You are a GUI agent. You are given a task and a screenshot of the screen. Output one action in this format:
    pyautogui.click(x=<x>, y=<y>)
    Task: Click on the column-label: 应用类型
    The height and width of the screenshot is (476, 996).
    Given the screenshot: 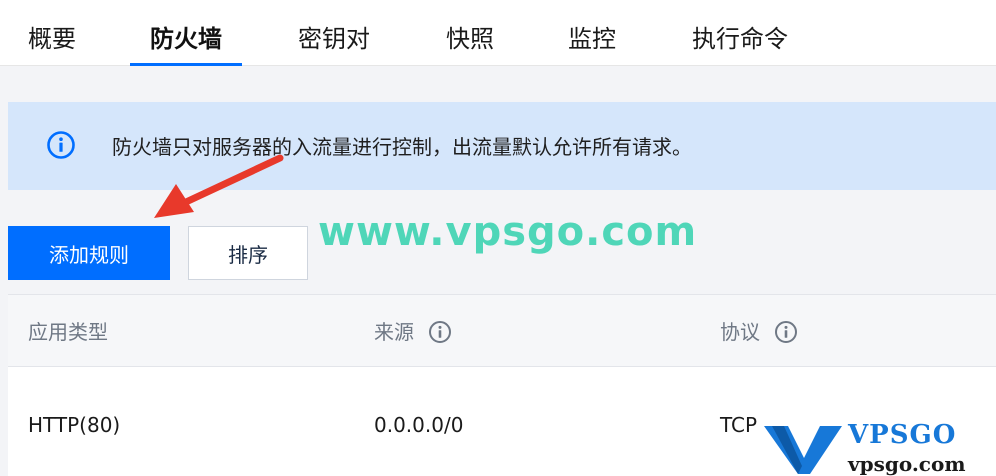 What is the action you would take?
    pyautogui.click(x=68, y=332)
    